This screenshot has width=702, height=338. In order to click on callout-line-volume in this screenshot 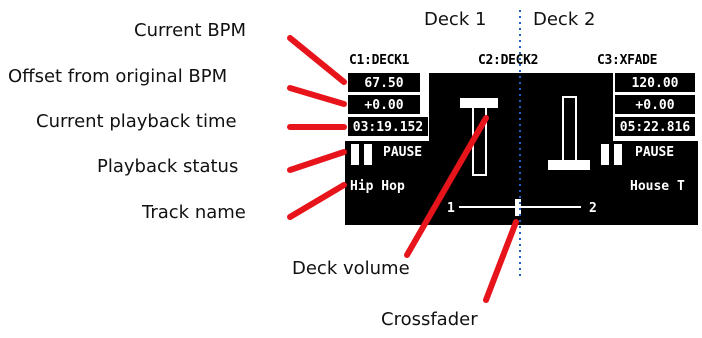, I will do `click(446, 186)`.